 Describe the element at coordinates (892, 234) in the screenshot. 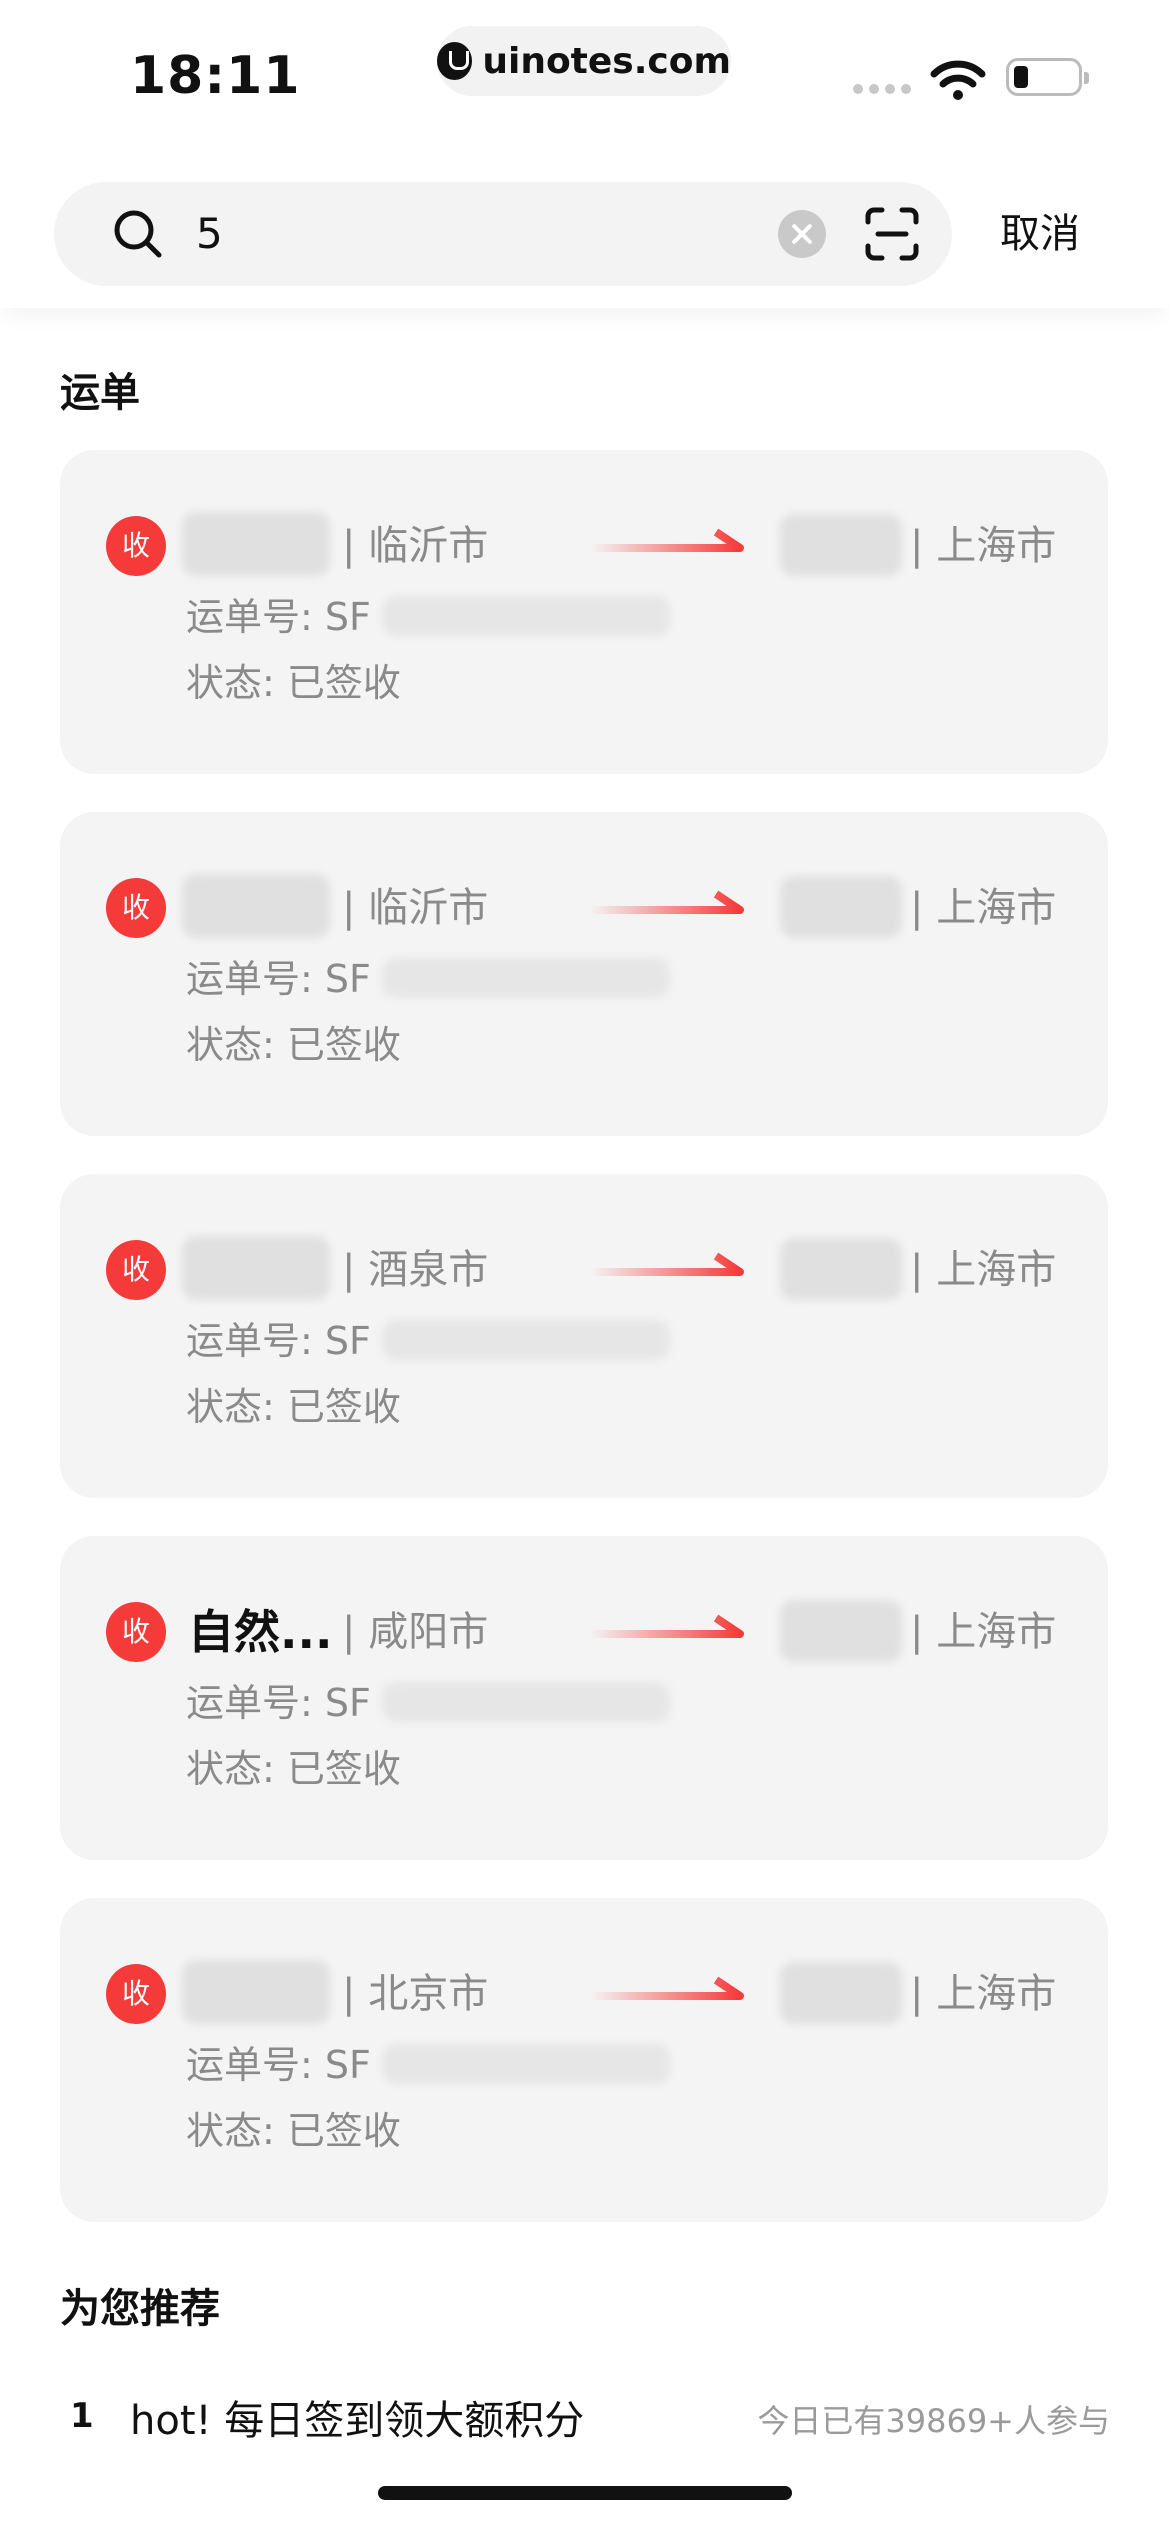

I see `scan-icon` at that location.